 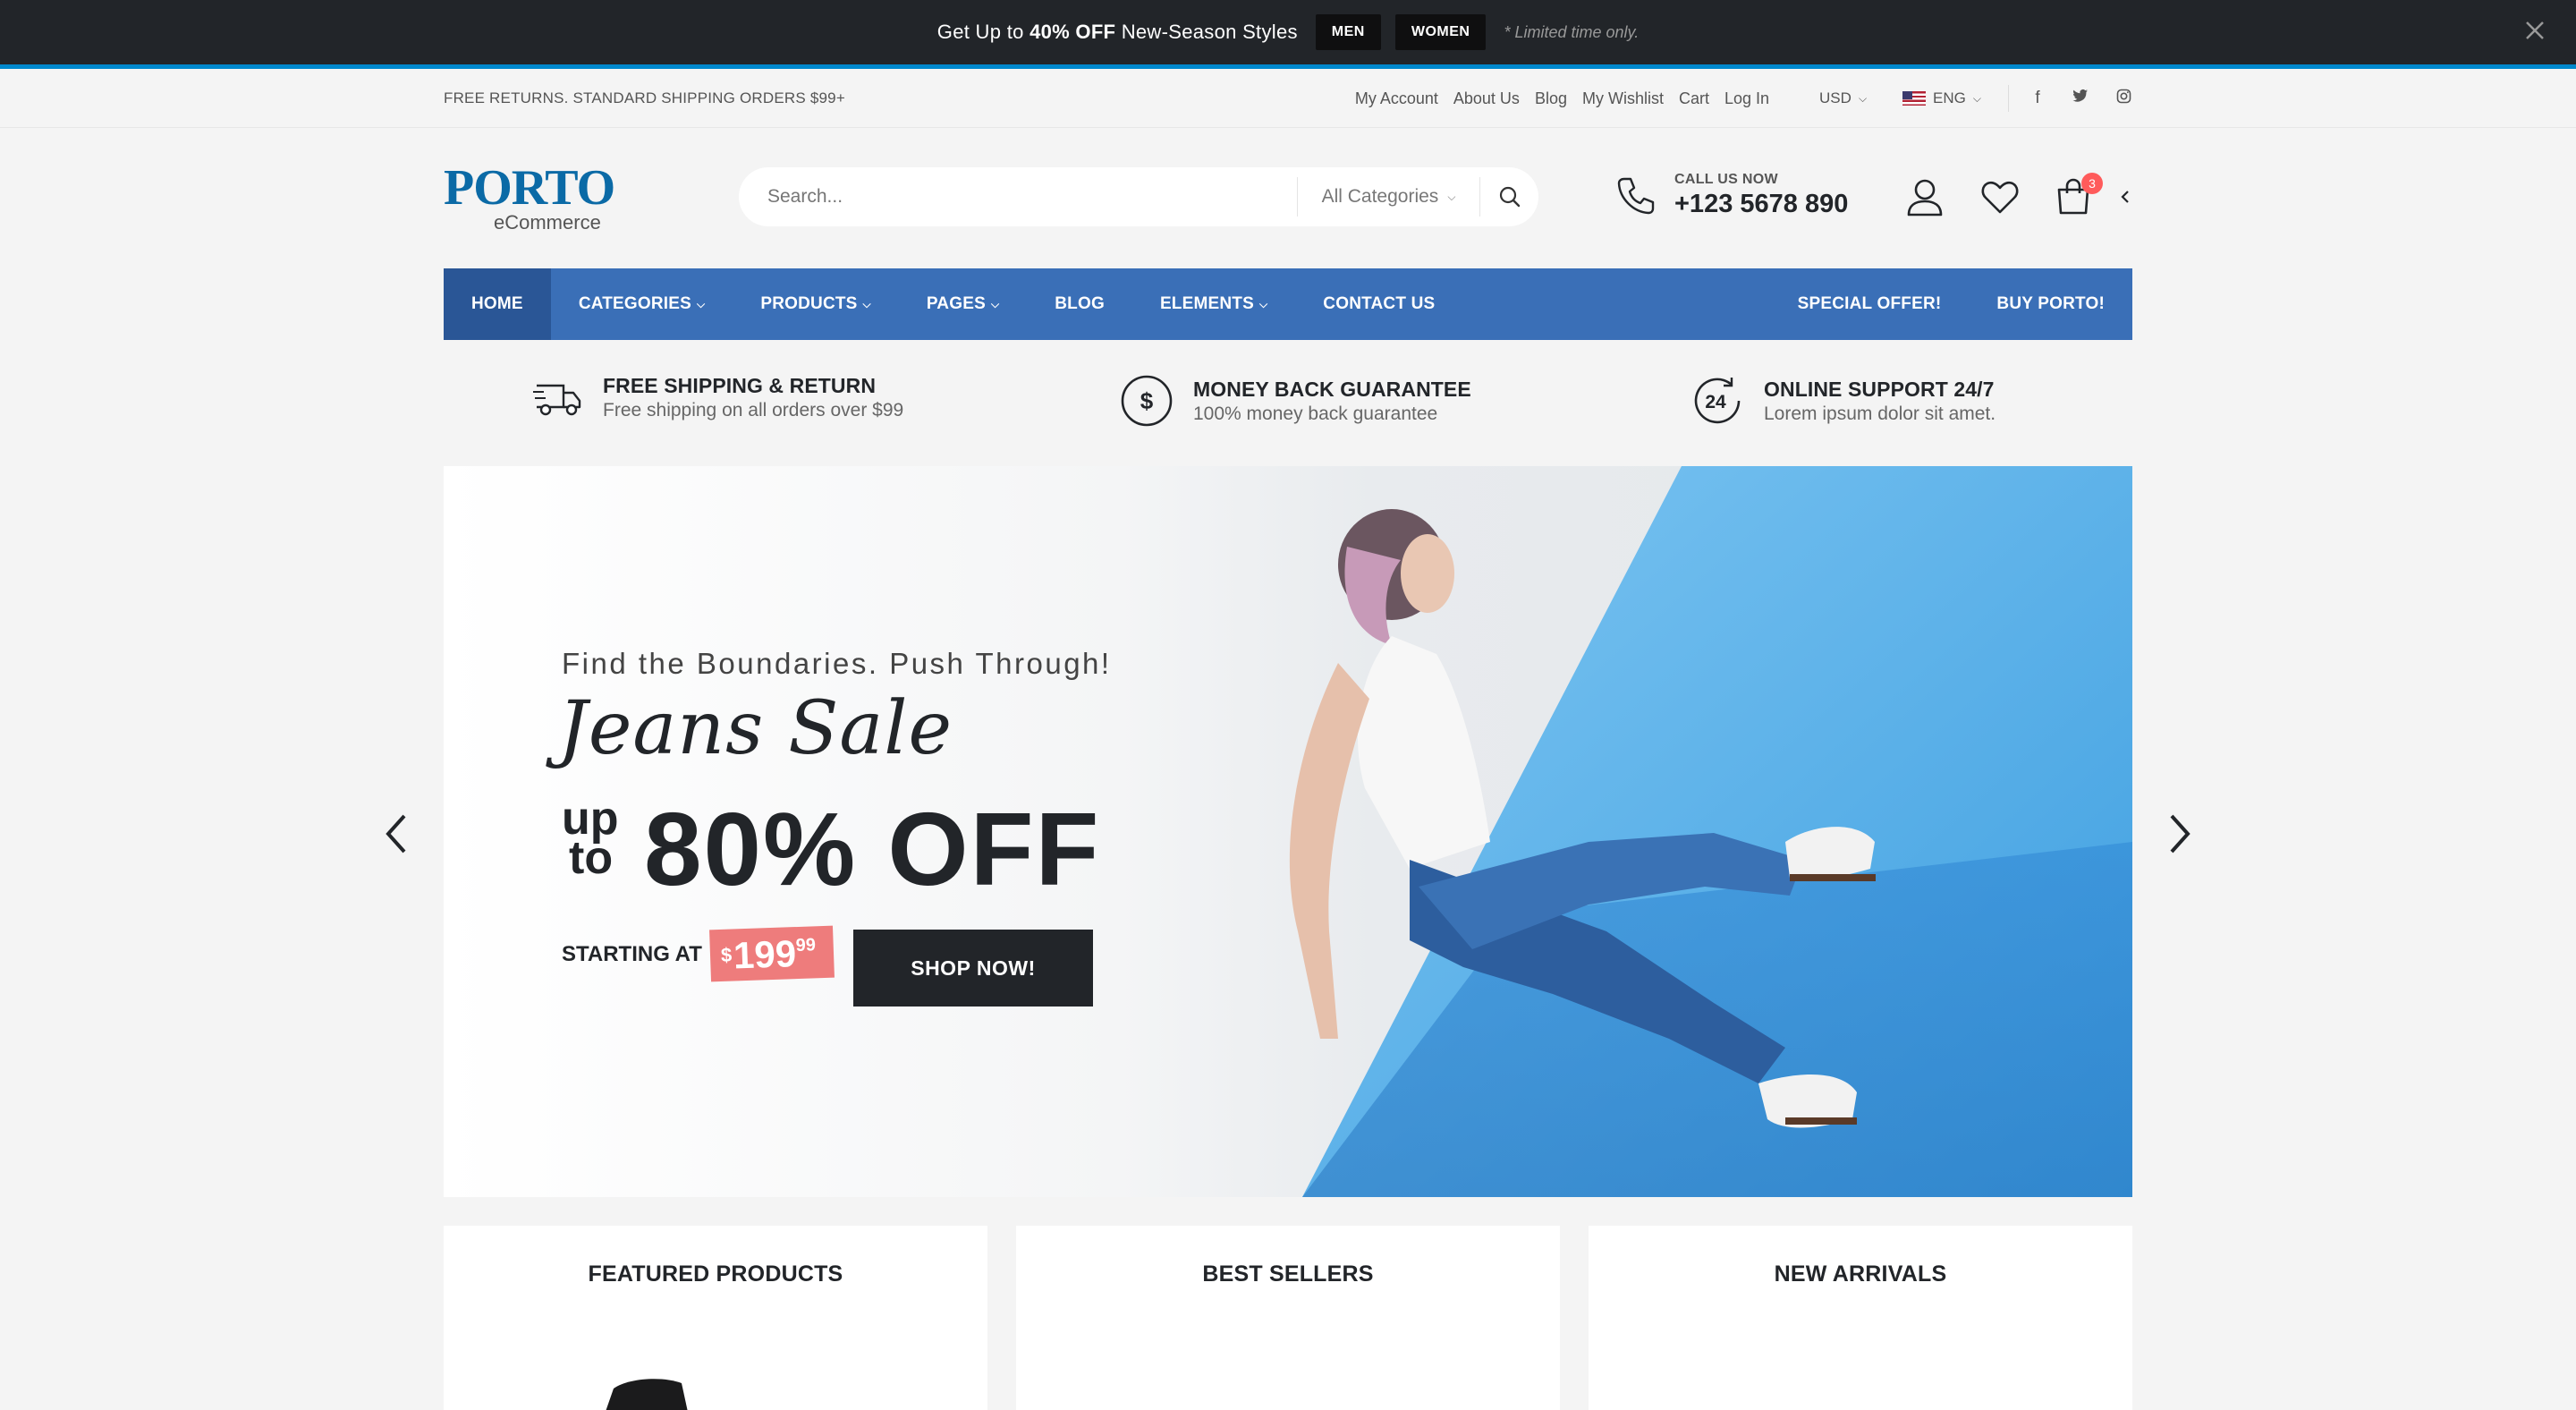 I want to click on hero-upto: up to, so click(x=590, y=839).